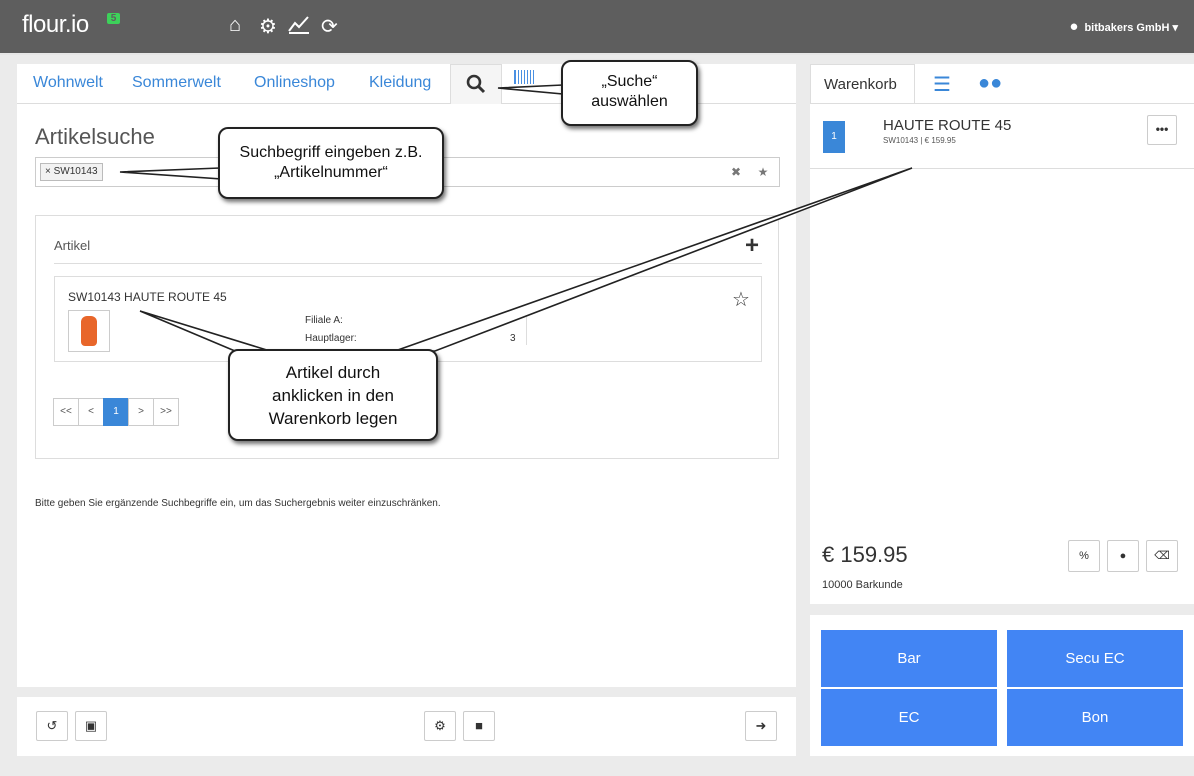 Image resolution: width=1194 pixels, height=776 pixels. What do you see at coordinates (299, 27) in the screenshot?
I see `chart-icon` at bounding box center [299, 27].